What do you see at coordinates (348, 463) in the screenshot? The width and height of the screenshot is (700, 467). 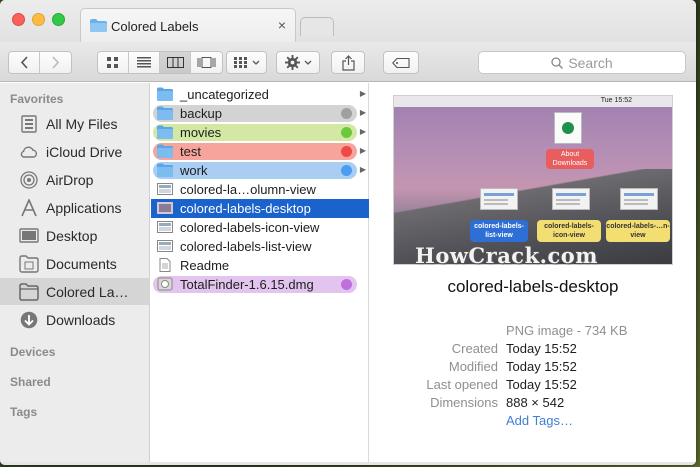 I see `horizontal-scrollbar` at bounding box center [348, 463].